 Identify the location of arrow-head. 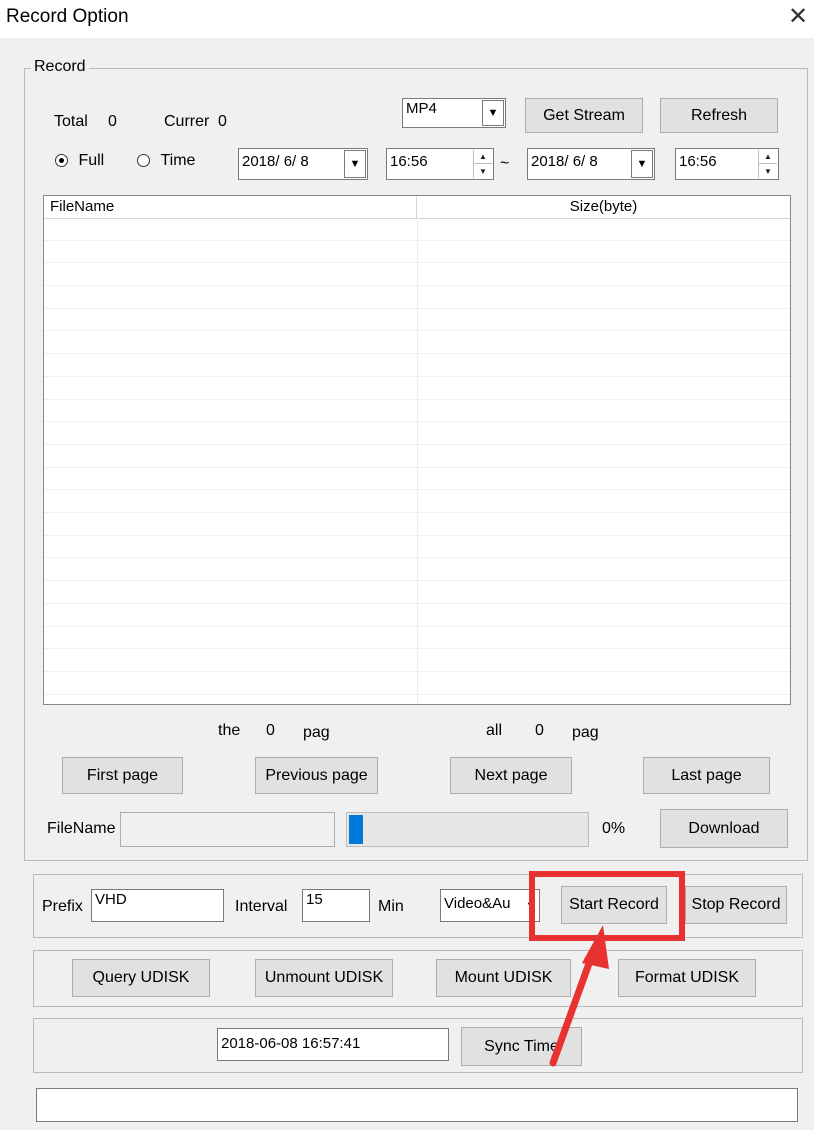
(595, 947).